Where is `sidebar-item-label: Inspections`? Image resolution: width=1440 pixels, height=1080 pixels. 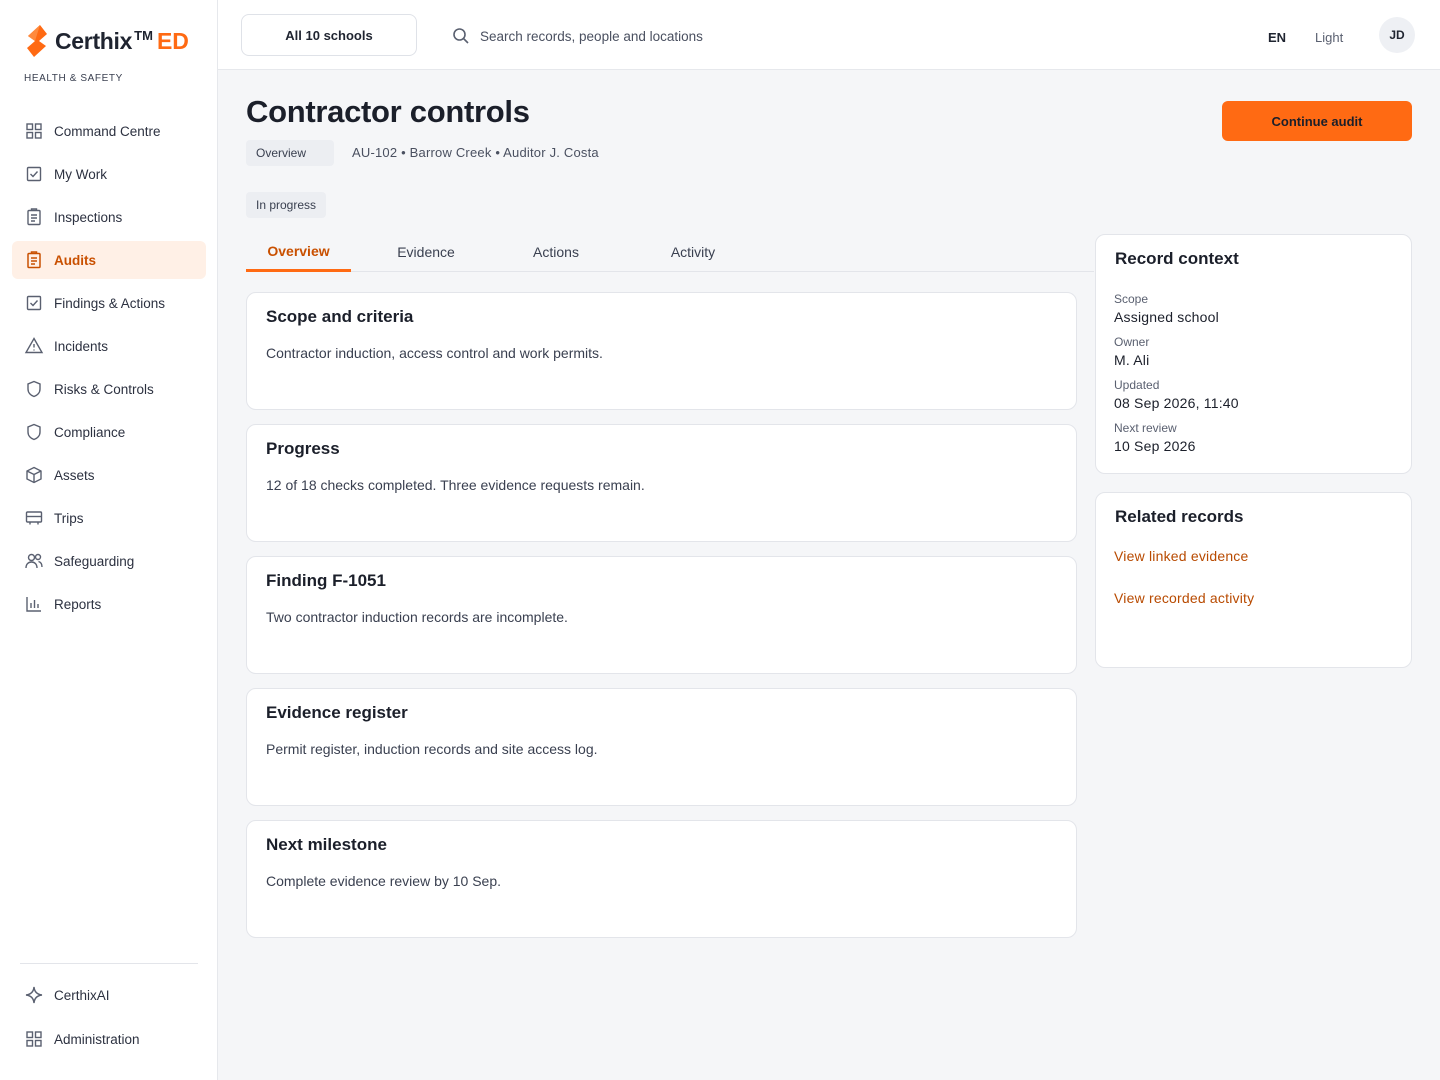
sidebar-item-label: Inspections is located at coordinates (88, 217).